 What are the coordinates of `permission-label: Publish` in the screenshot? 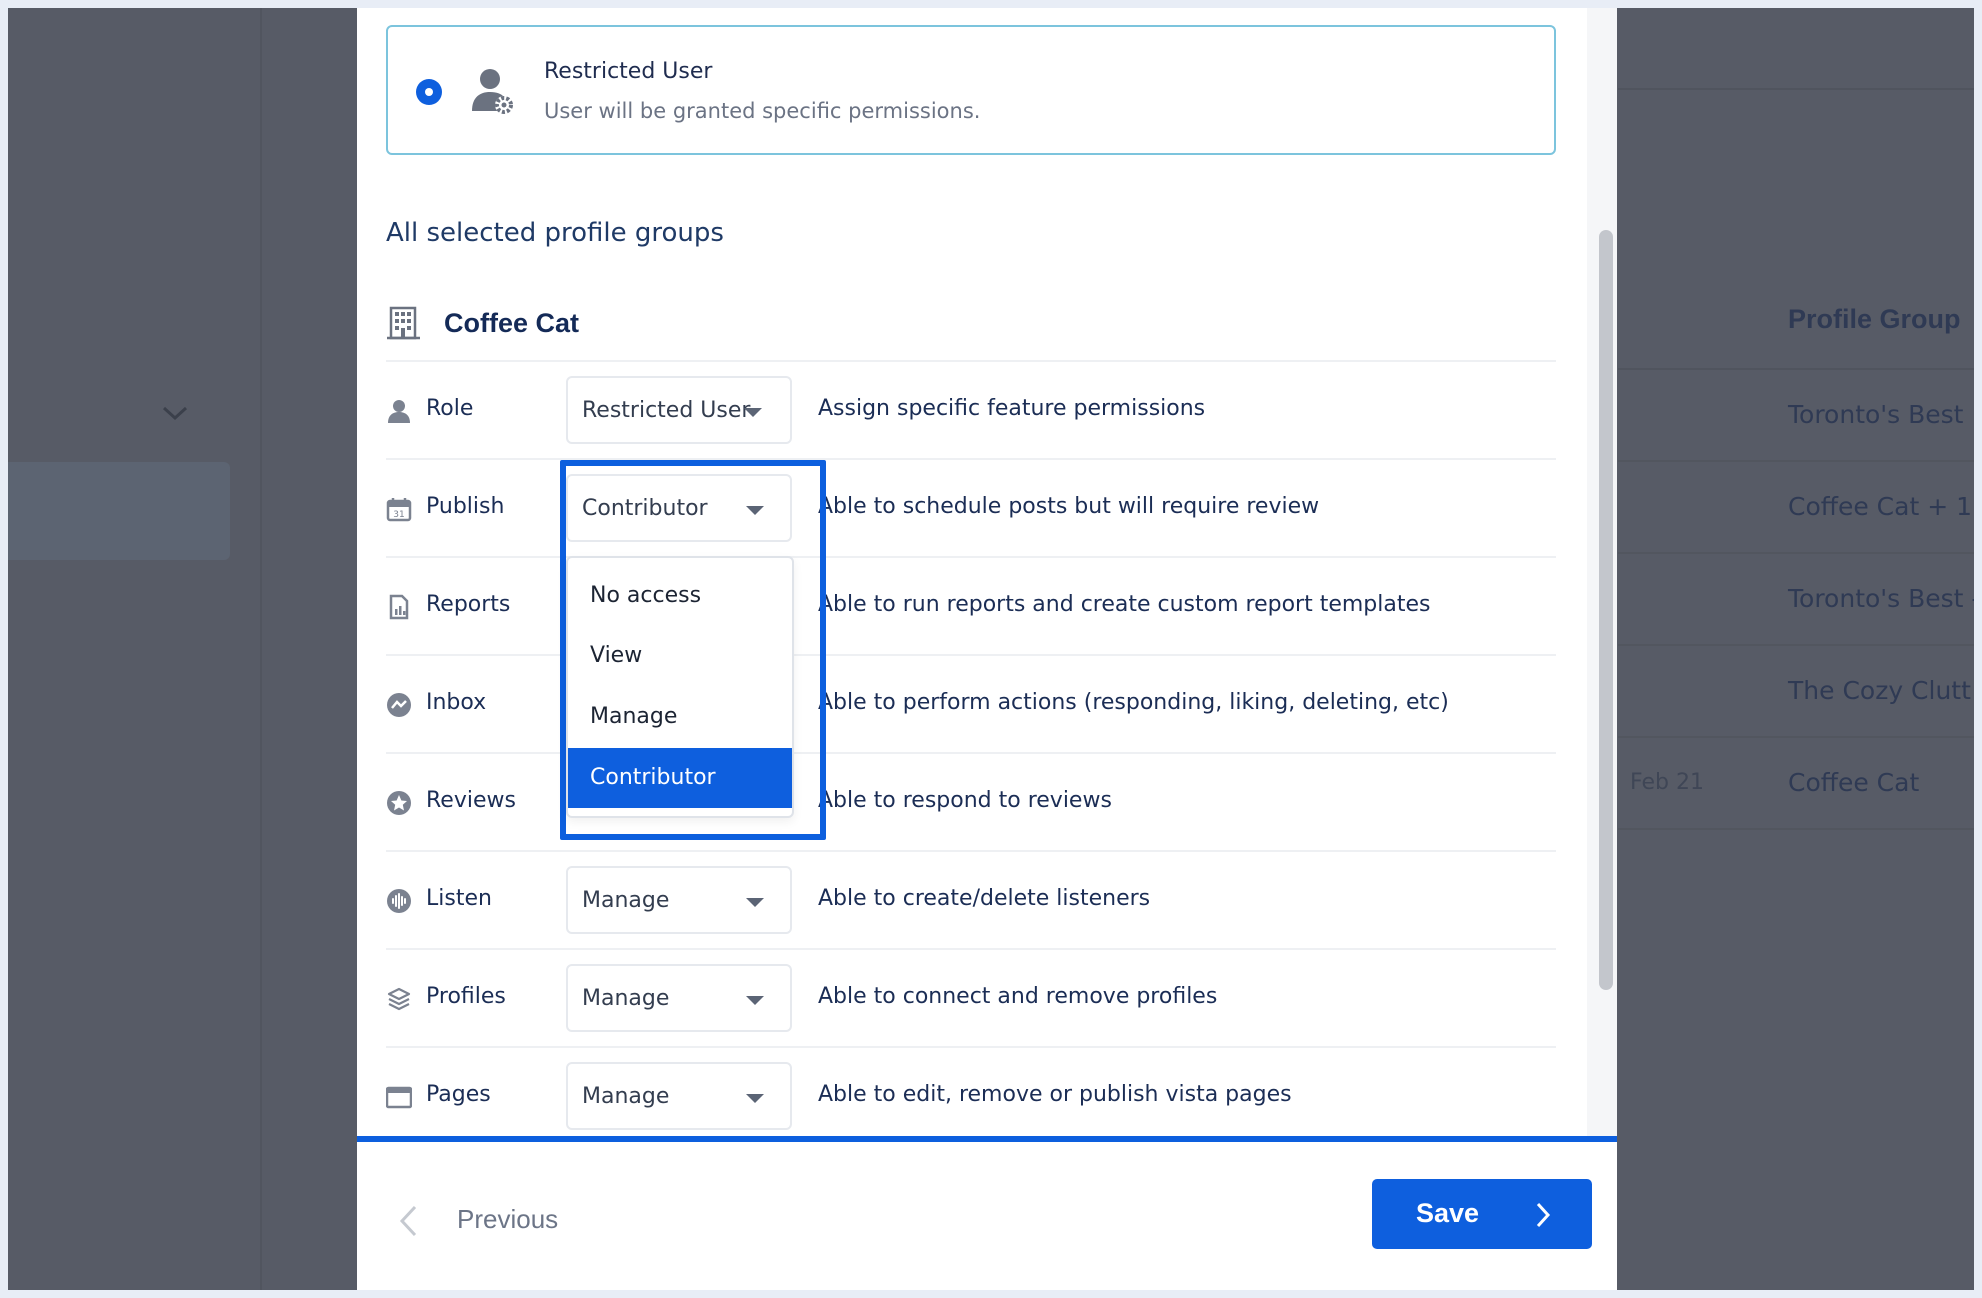 It's located at (465, 506).